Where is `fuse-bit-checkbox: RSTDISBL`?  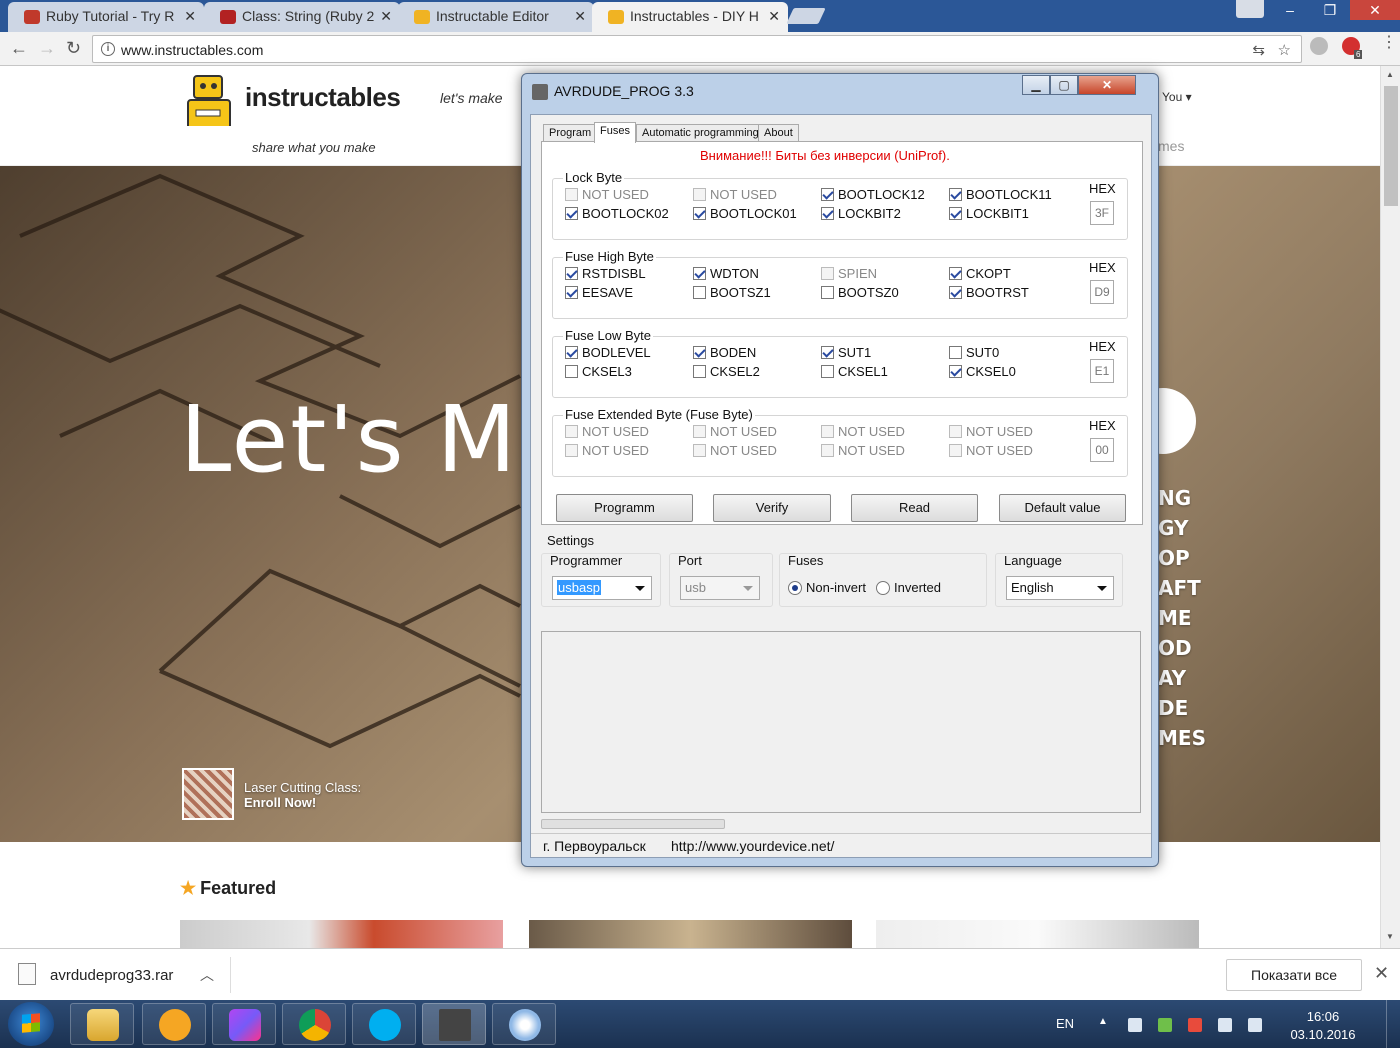 fuse-bit-checkbox: RSTDISBL is located at coordinates (605, 273).